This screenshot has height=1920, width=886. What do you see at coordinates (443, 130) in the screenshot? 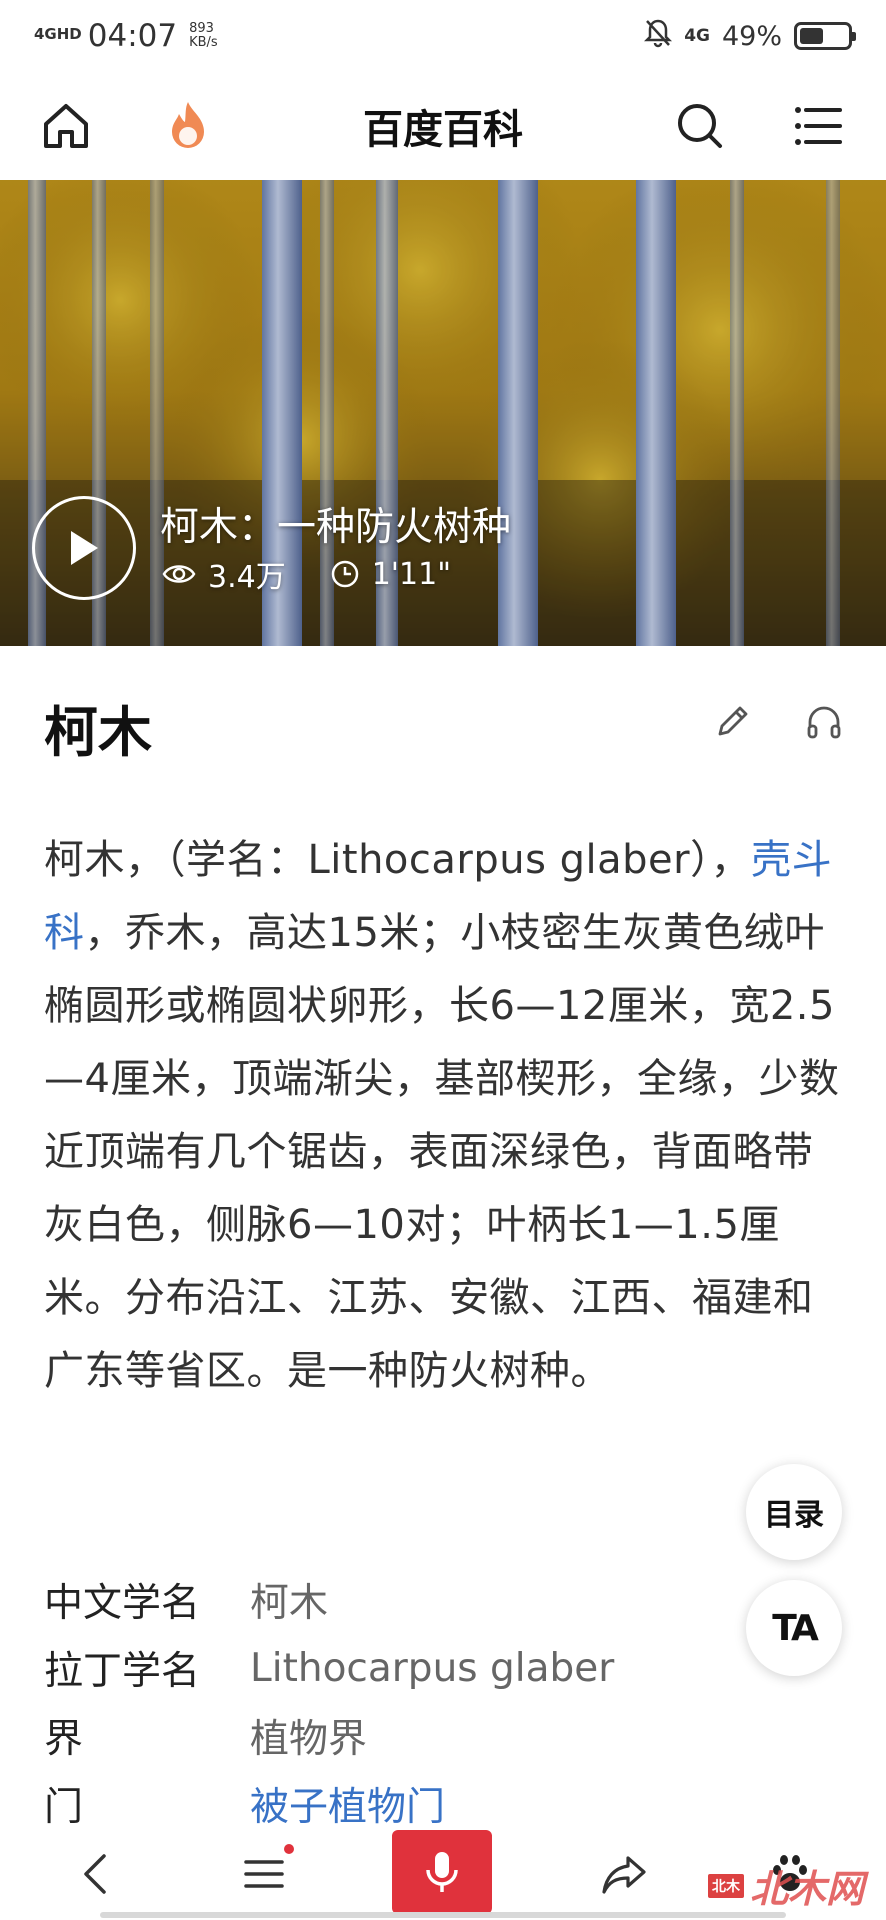
I see `app-title: 百度百科` at bounding box center [443, 130].